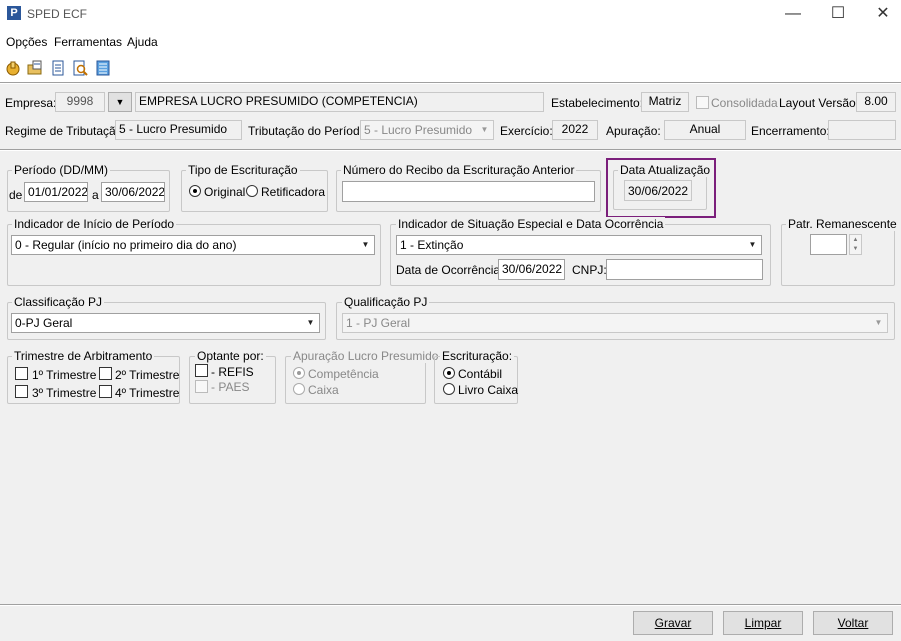 The height and width of the screenshot is (641, 901). Describe the element at coordinates (299, 389) in the screenshot. I see `caixa-radio` at that location.